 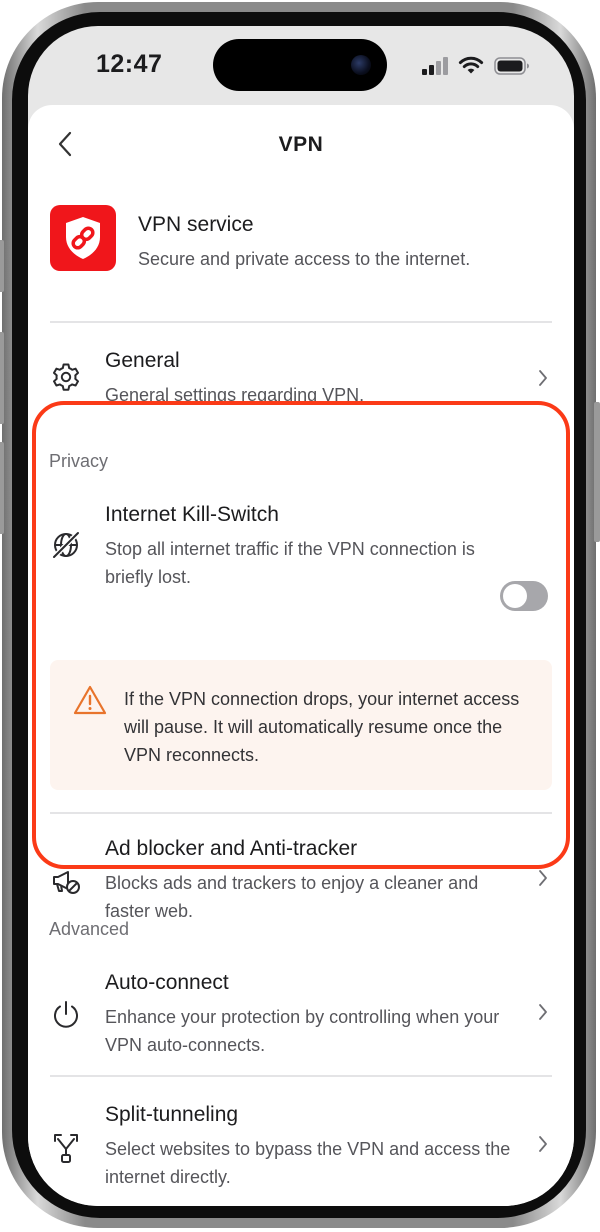 What do you see at coordinates (89, 929) in the screenshot?
I see `advanced-section-label: Advanced` at bounding box center [89, 929].